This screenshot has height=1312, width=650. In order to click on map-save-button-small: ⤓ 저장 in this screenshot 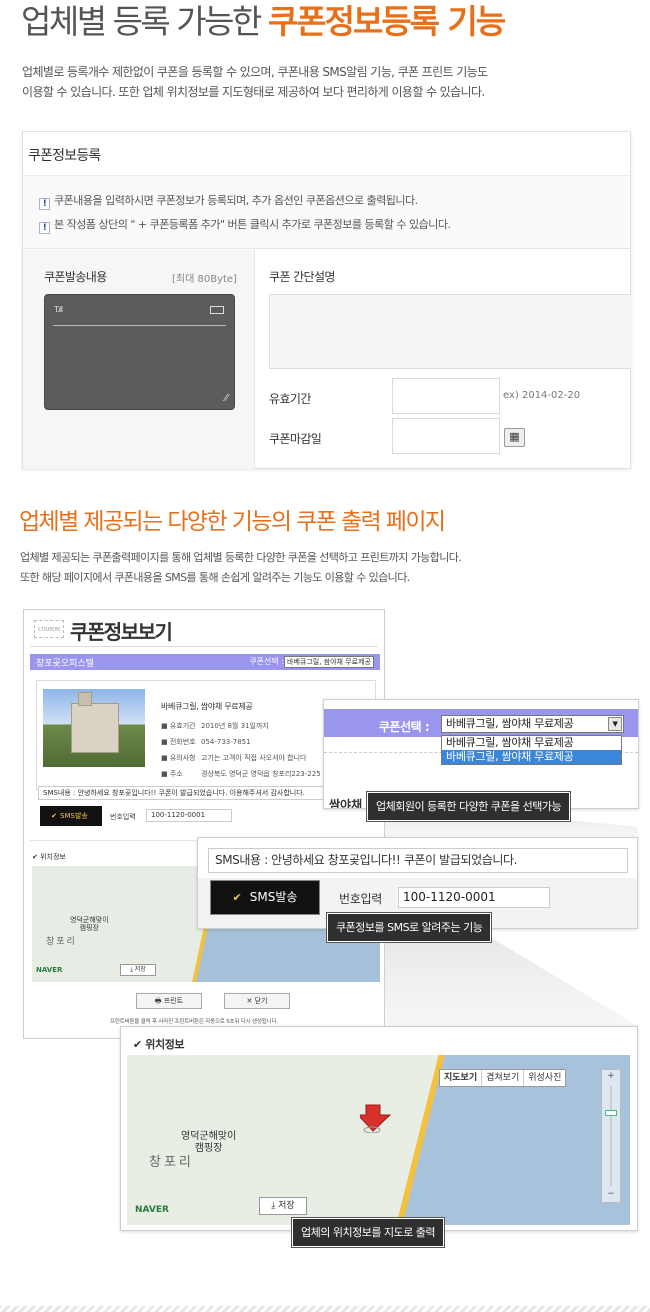, I will do `click(138, 970)`.